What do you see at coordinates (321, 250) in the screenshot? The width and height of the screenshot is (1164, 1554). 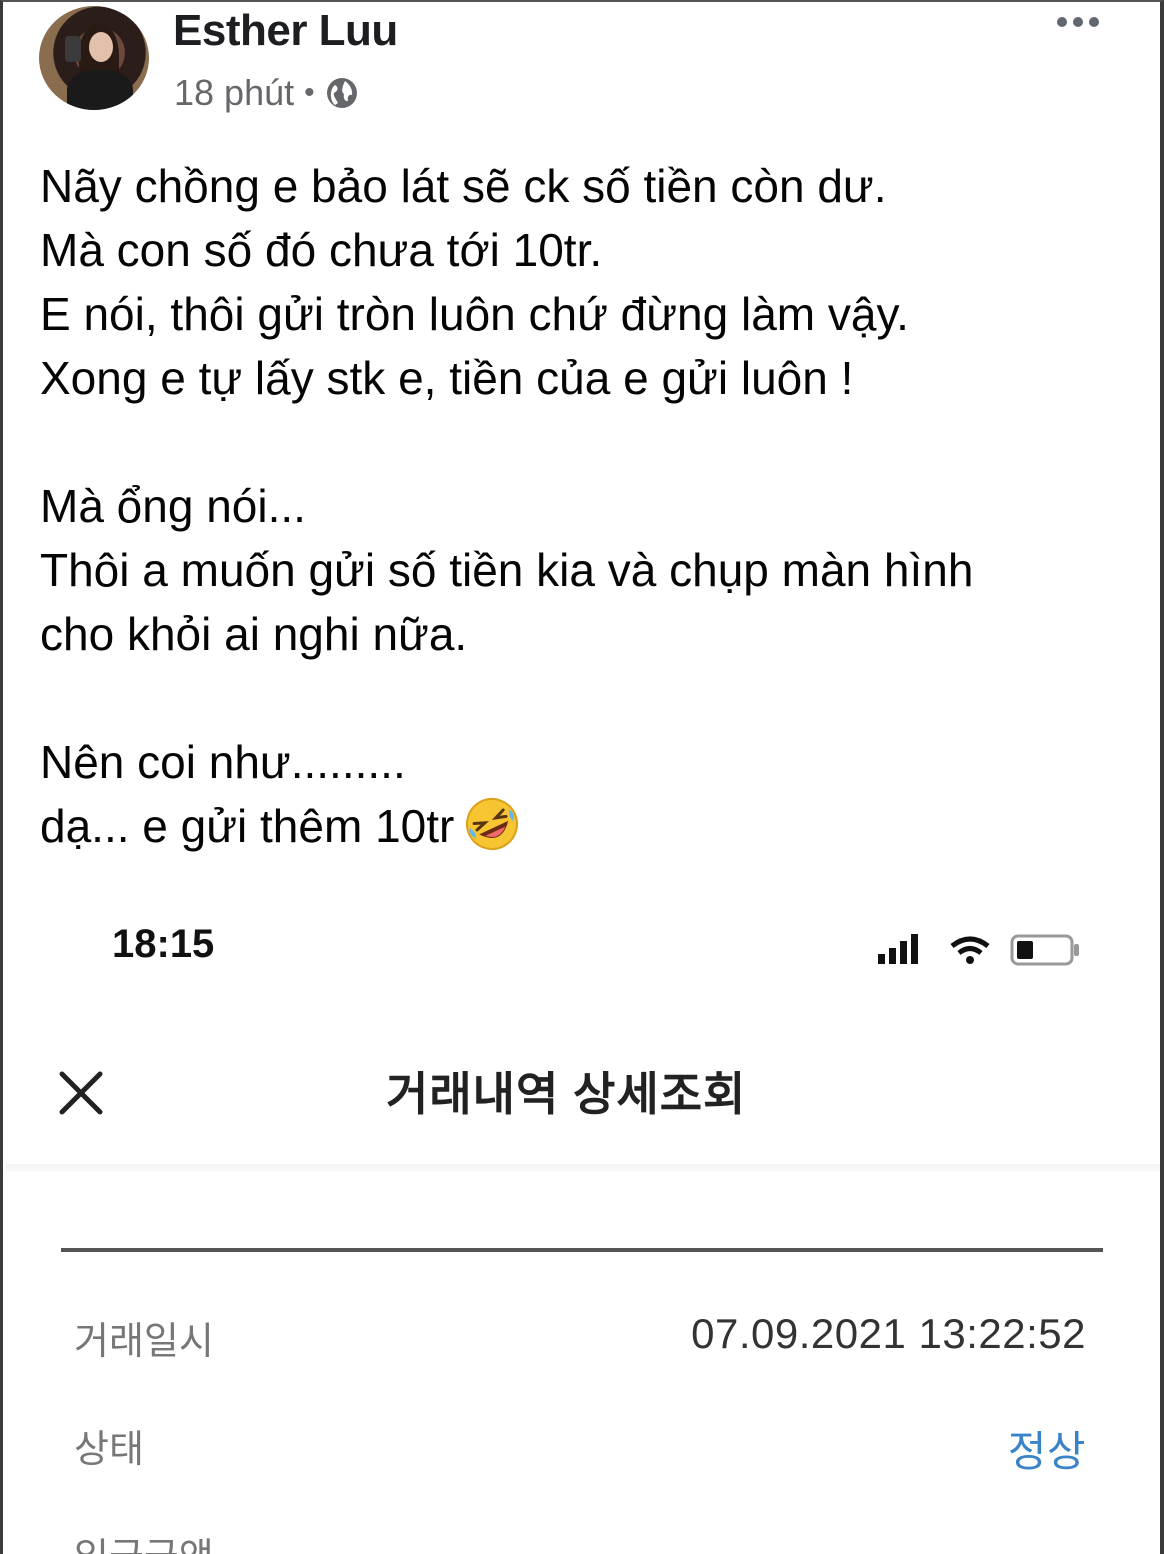 I see `post-line: Mà con số đó chưa tới 10tr.` at bounding box center [321, 250].